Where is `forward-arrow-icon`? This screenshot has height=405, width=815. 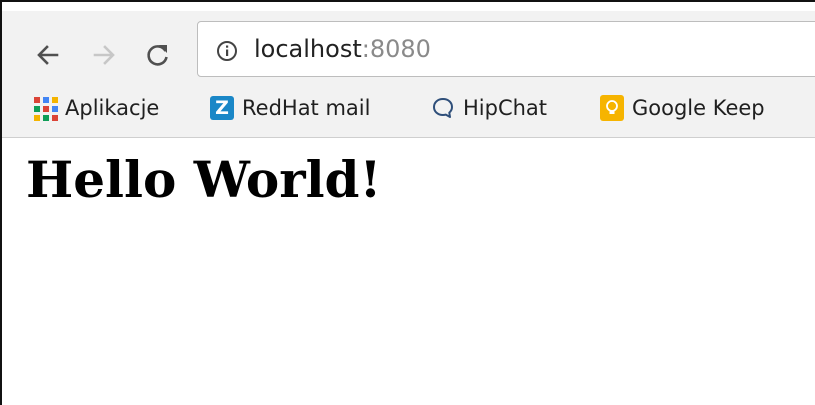 forward-arrow-icon is located at coordinates (104, 55).